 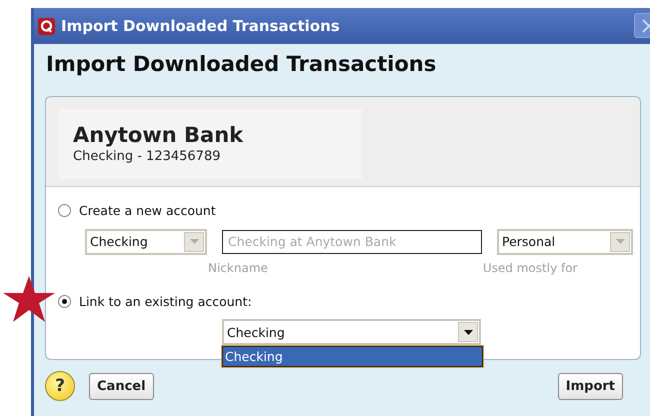 I want to click on radio-label: Link to an existing account:, so click(x=165, y=301).